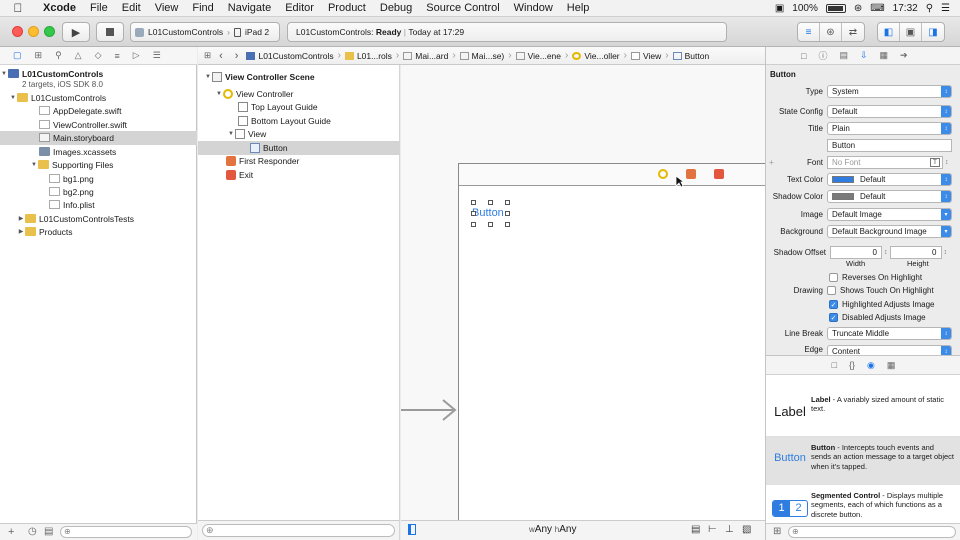  I want to click on menu-navigate: Navigate, so click(249, 8).